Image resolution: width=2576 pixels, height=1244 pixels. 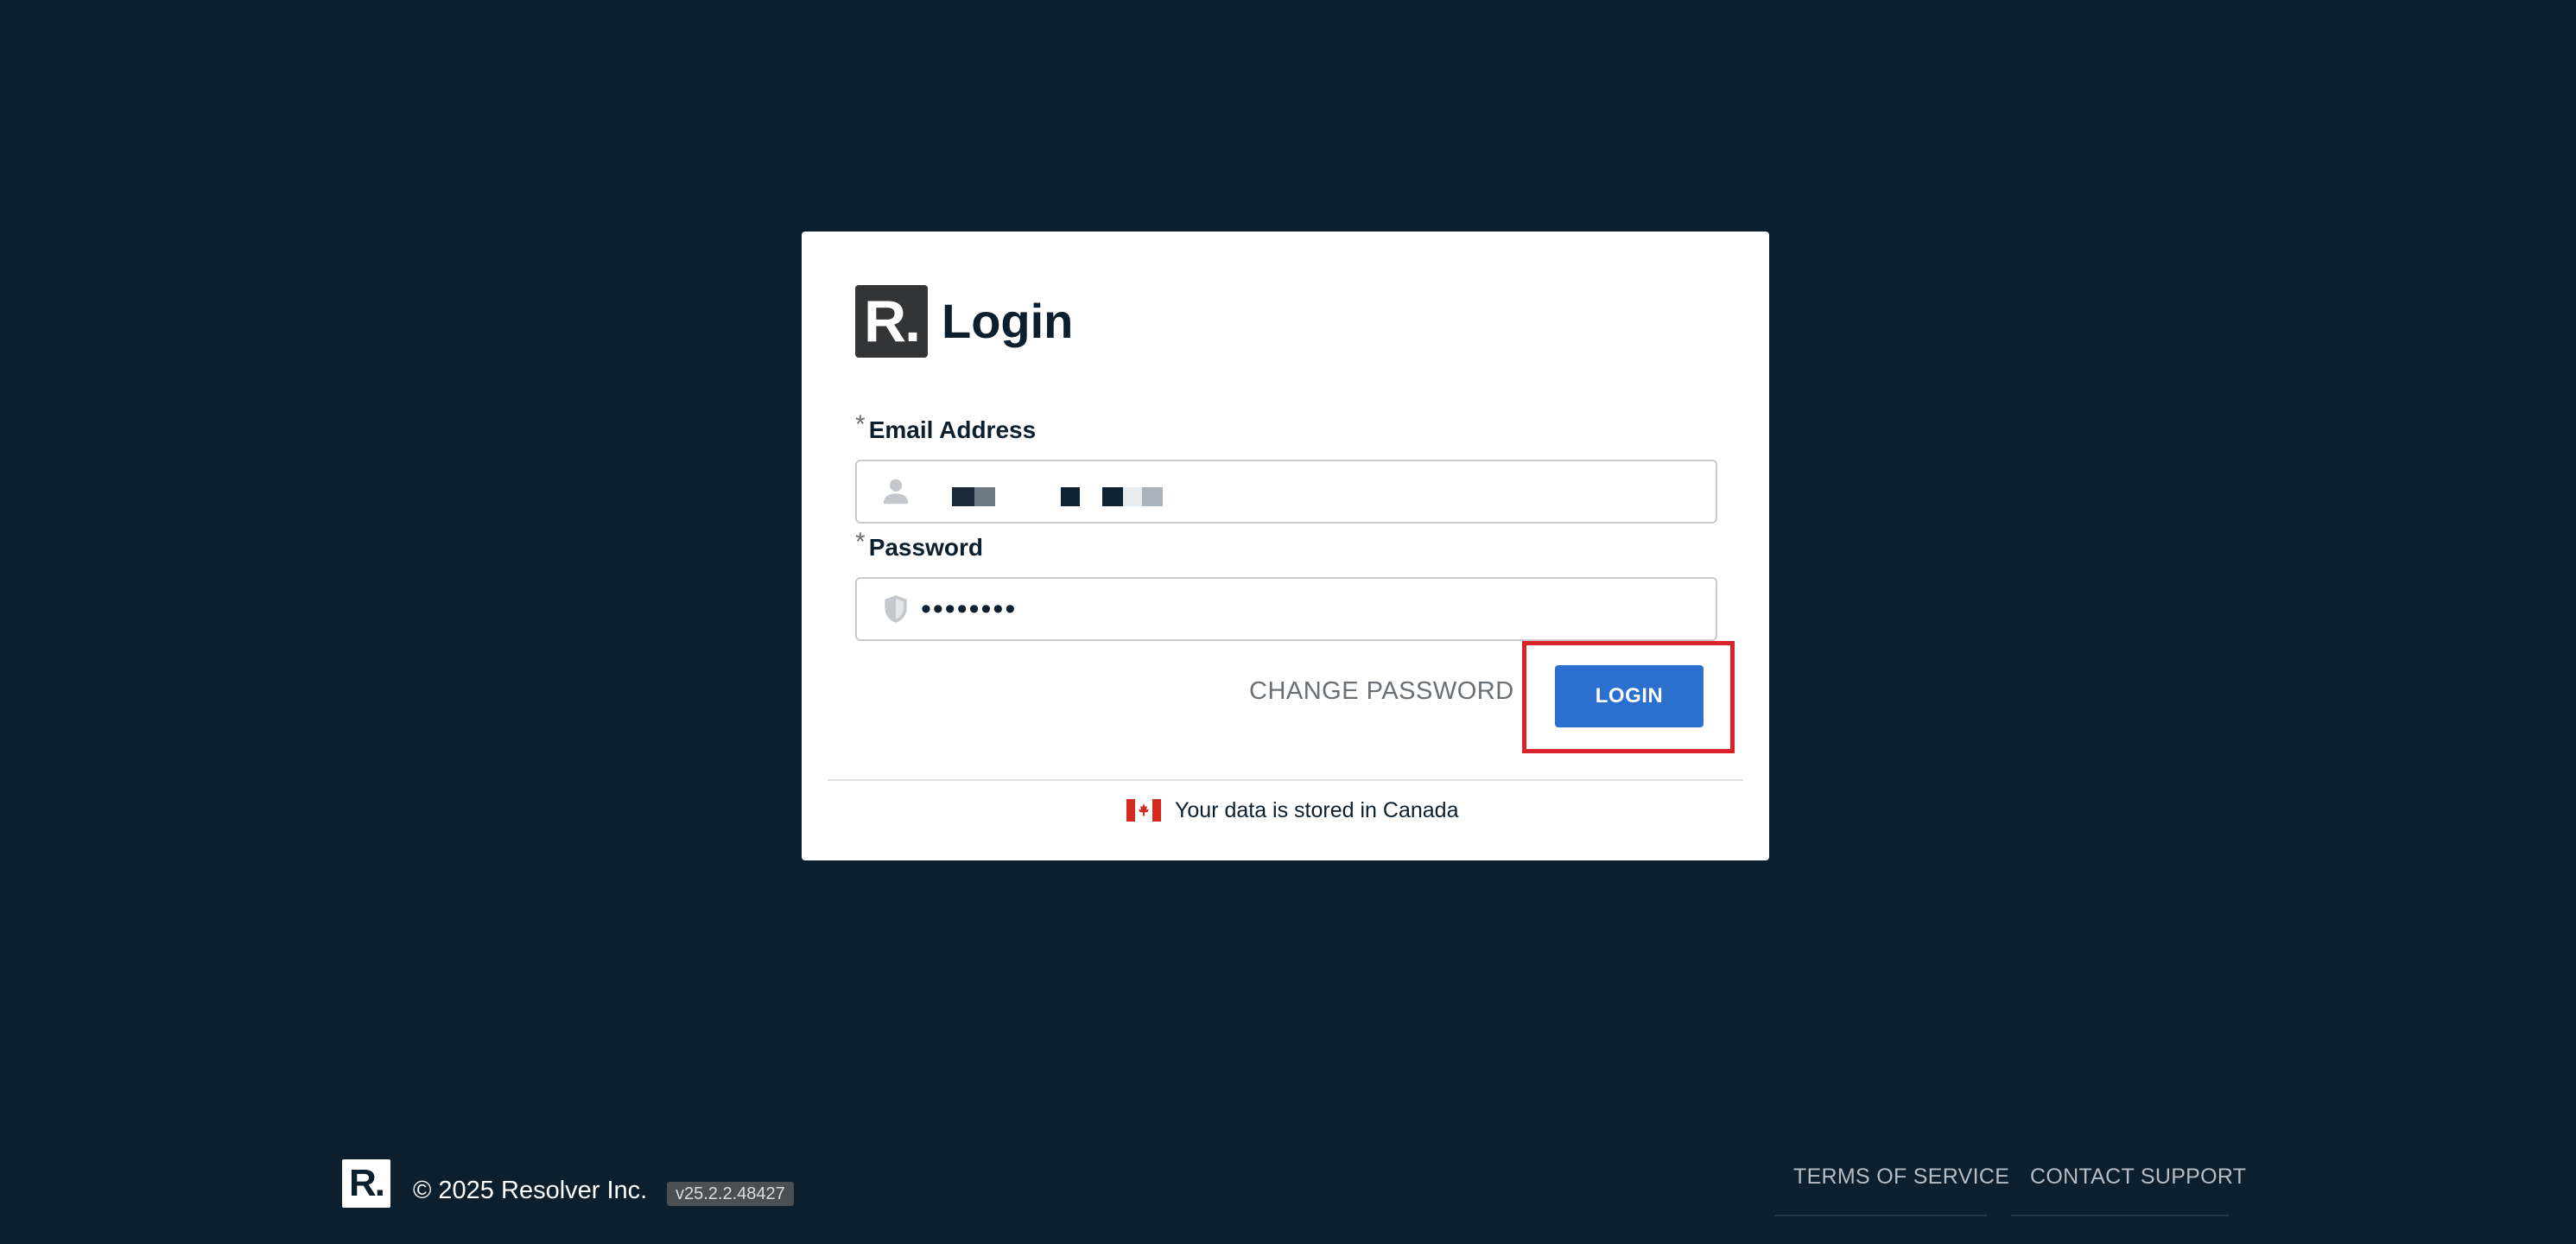 I want to click on canada-flag-icon, so click(x=1143, y=810).